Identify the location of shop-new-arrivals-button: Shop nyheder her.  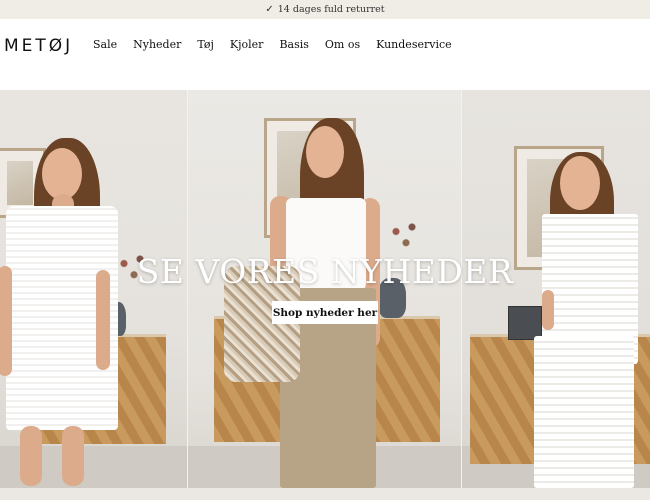
(325, 312).